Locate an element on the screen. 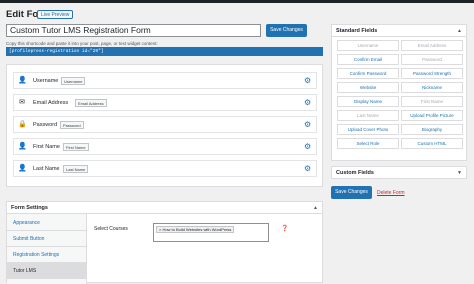  sf-first-name-button: First Name is located at coordinates (432, 101).